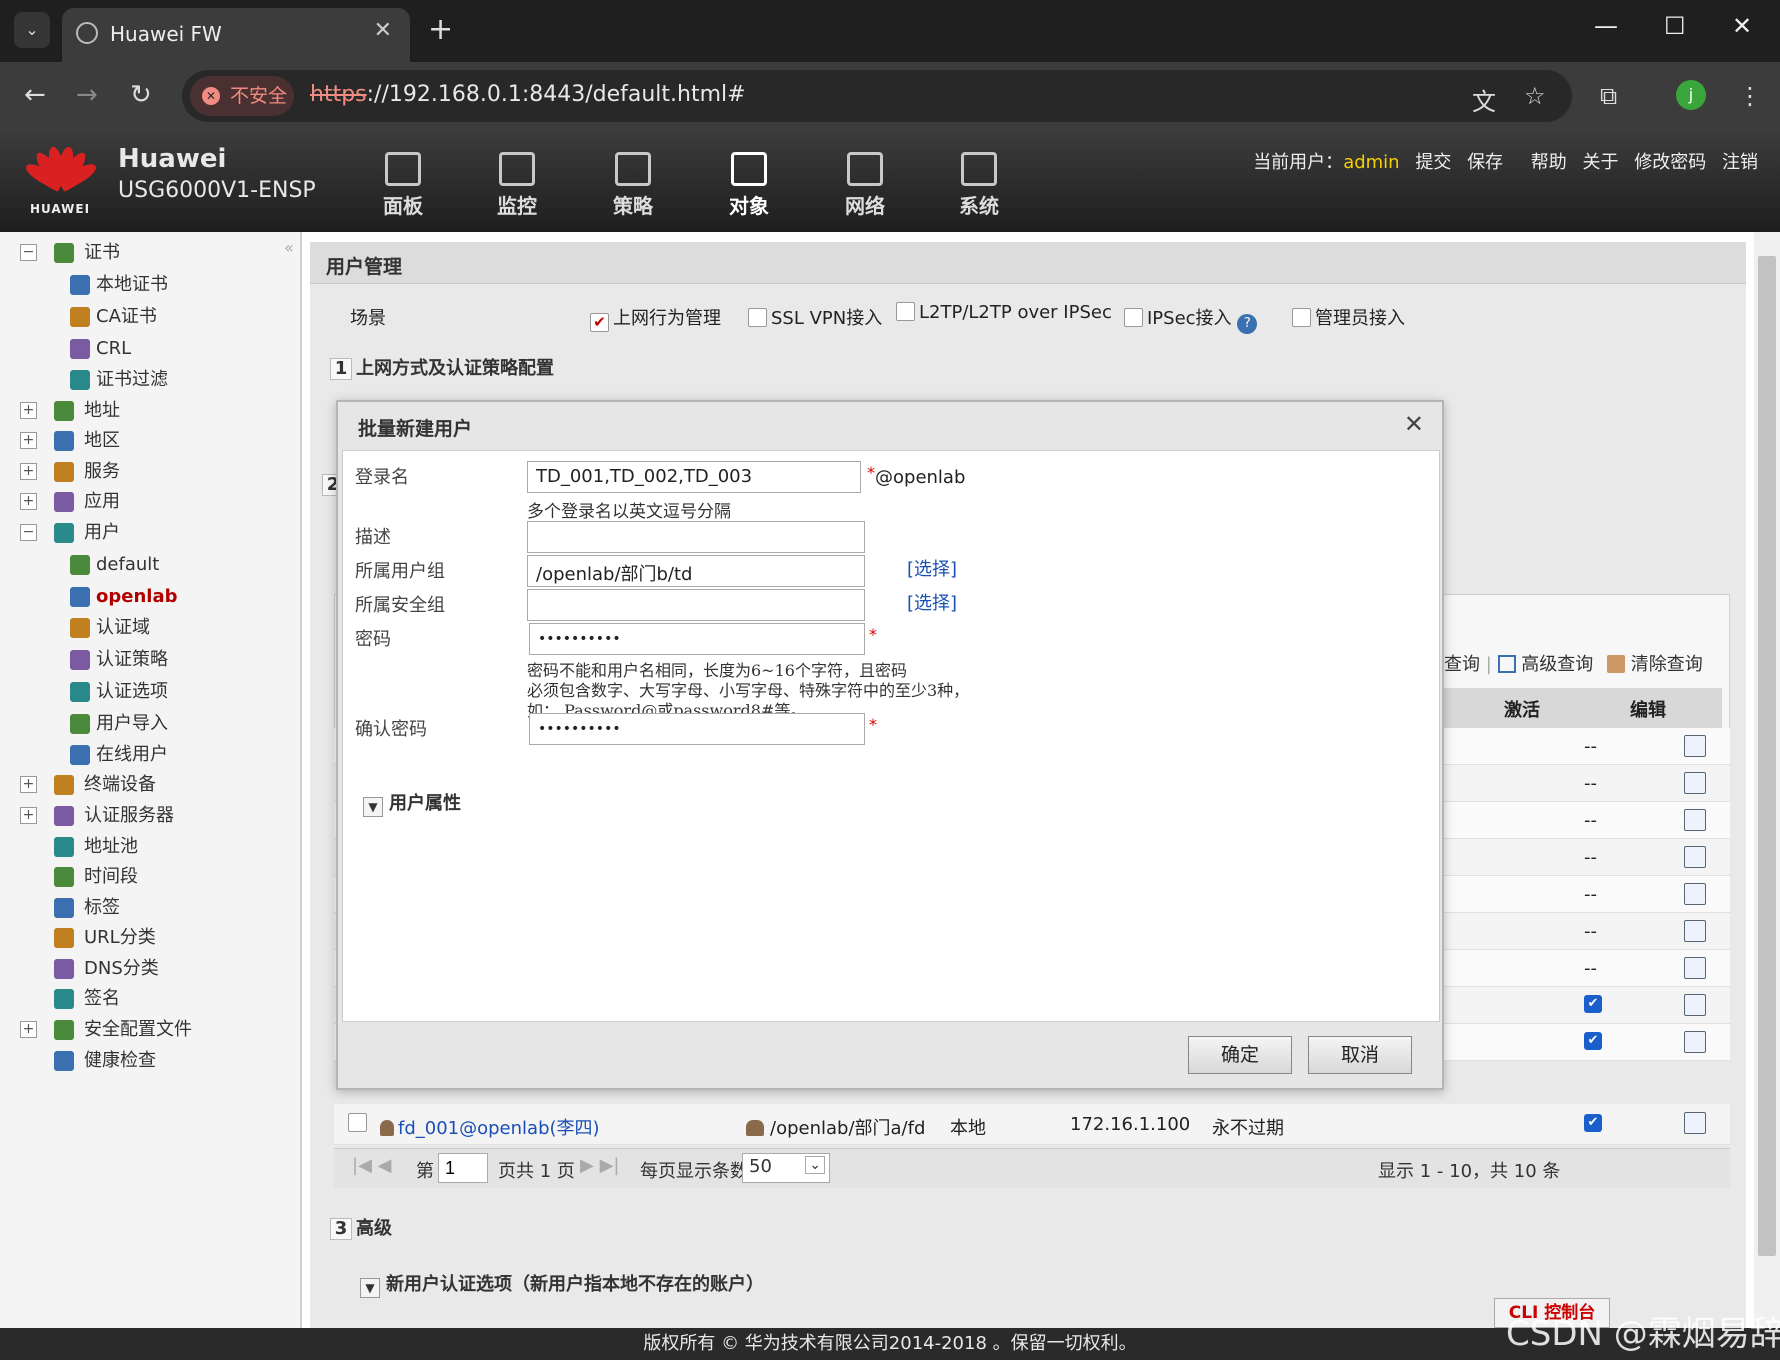  I want to click on ok-button: 确定, so click(1240, 1055).